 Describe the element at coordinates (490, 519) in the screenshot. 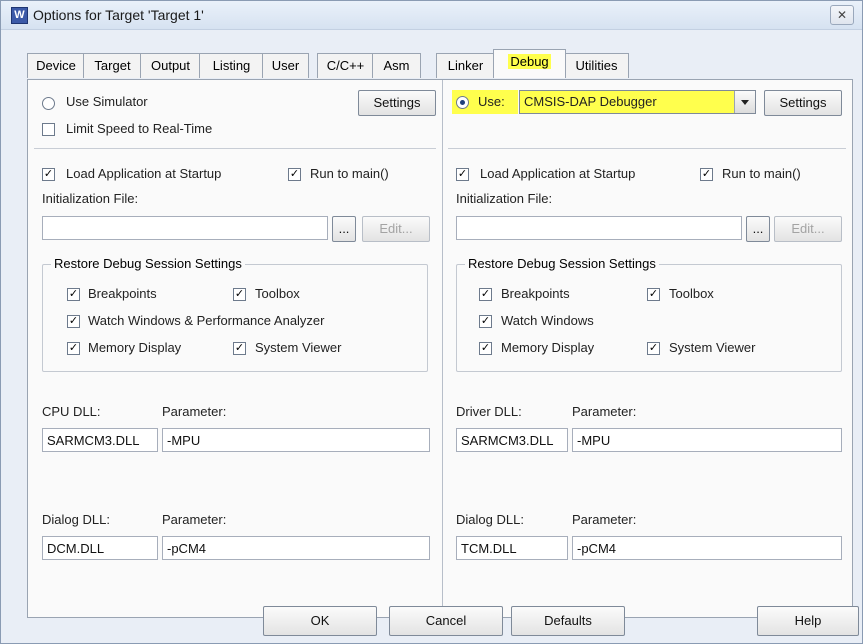

I see `dialog-dll-label-right: Dialog DLL:` at that location.